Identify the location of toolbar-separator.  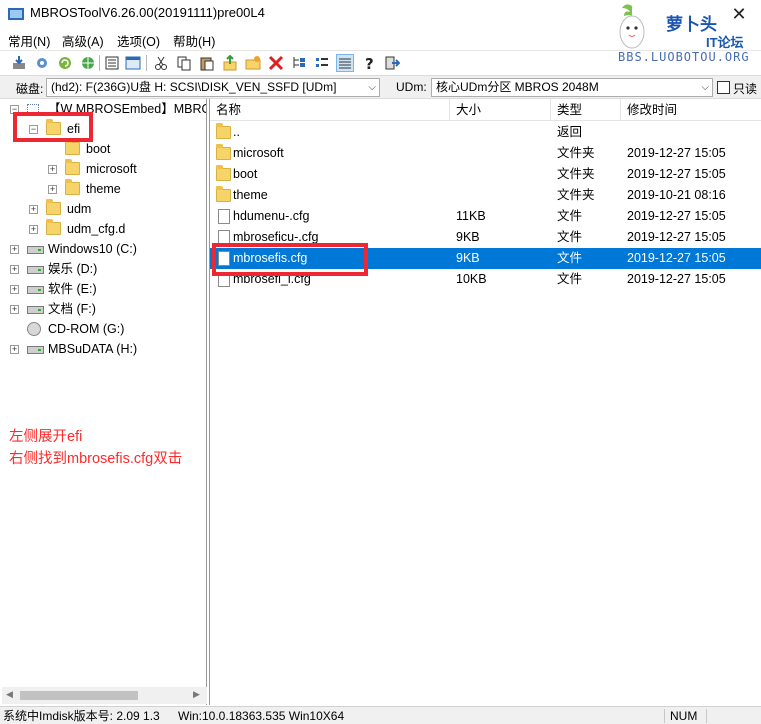
(146, 63).